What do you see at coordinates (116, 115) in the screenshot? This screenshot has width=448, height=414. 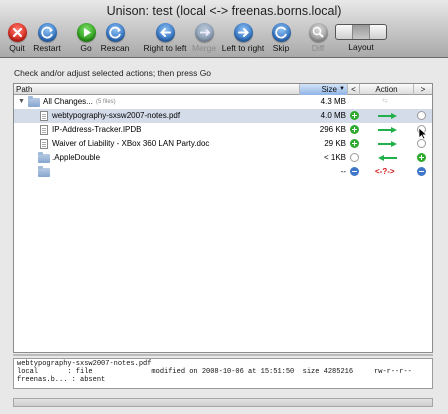 I see `row-name: webtypography-sxsw2007-notes.pdf` at bounding box center [116, 115].